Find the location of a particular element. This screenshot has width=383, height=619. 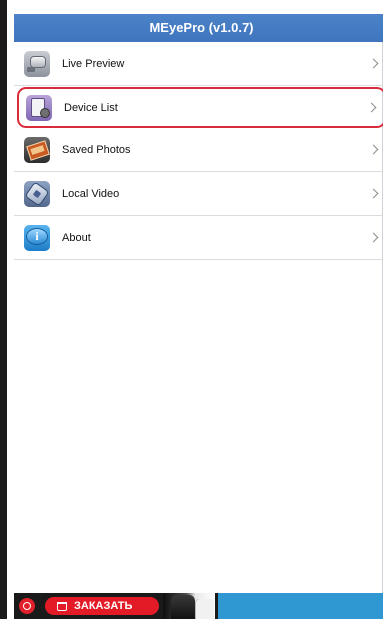

menu-item-label: Live Preview is located at coordinates (93, 63).